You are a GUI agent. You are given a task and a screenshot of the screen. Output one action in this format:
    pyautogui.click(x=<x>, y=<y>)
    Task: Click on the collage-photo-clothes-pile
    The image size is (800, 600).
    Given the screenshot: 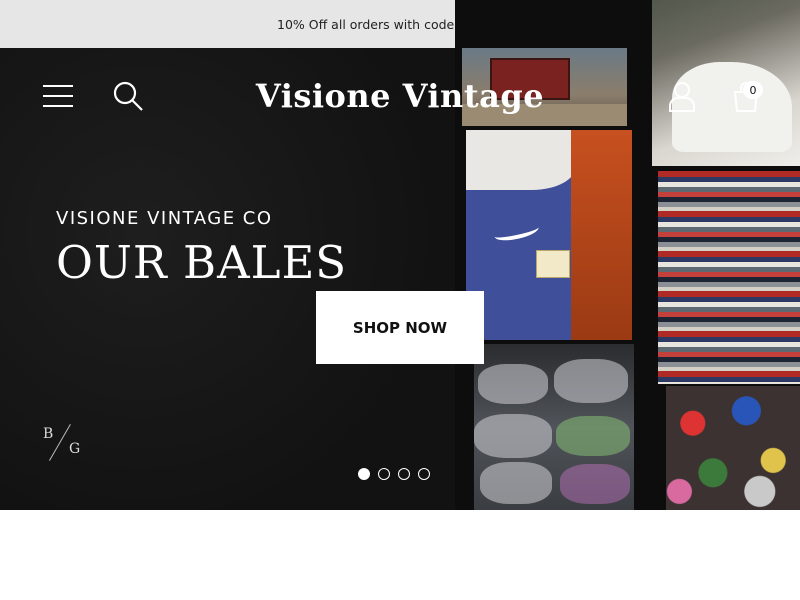 What is the action you would take?
    pyautogui.click(x=733, y=448)
    